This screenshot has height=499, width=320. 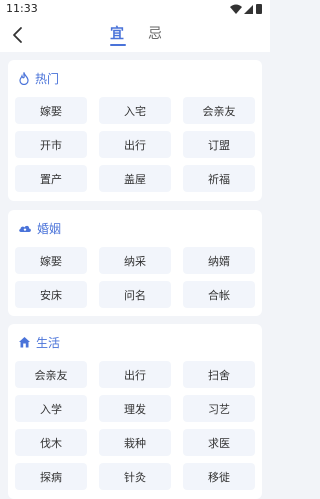 What do you see at coordinates (135, 442) in the screenshot?
I see `item-button: 栽种` at bounding box center [135, 442].